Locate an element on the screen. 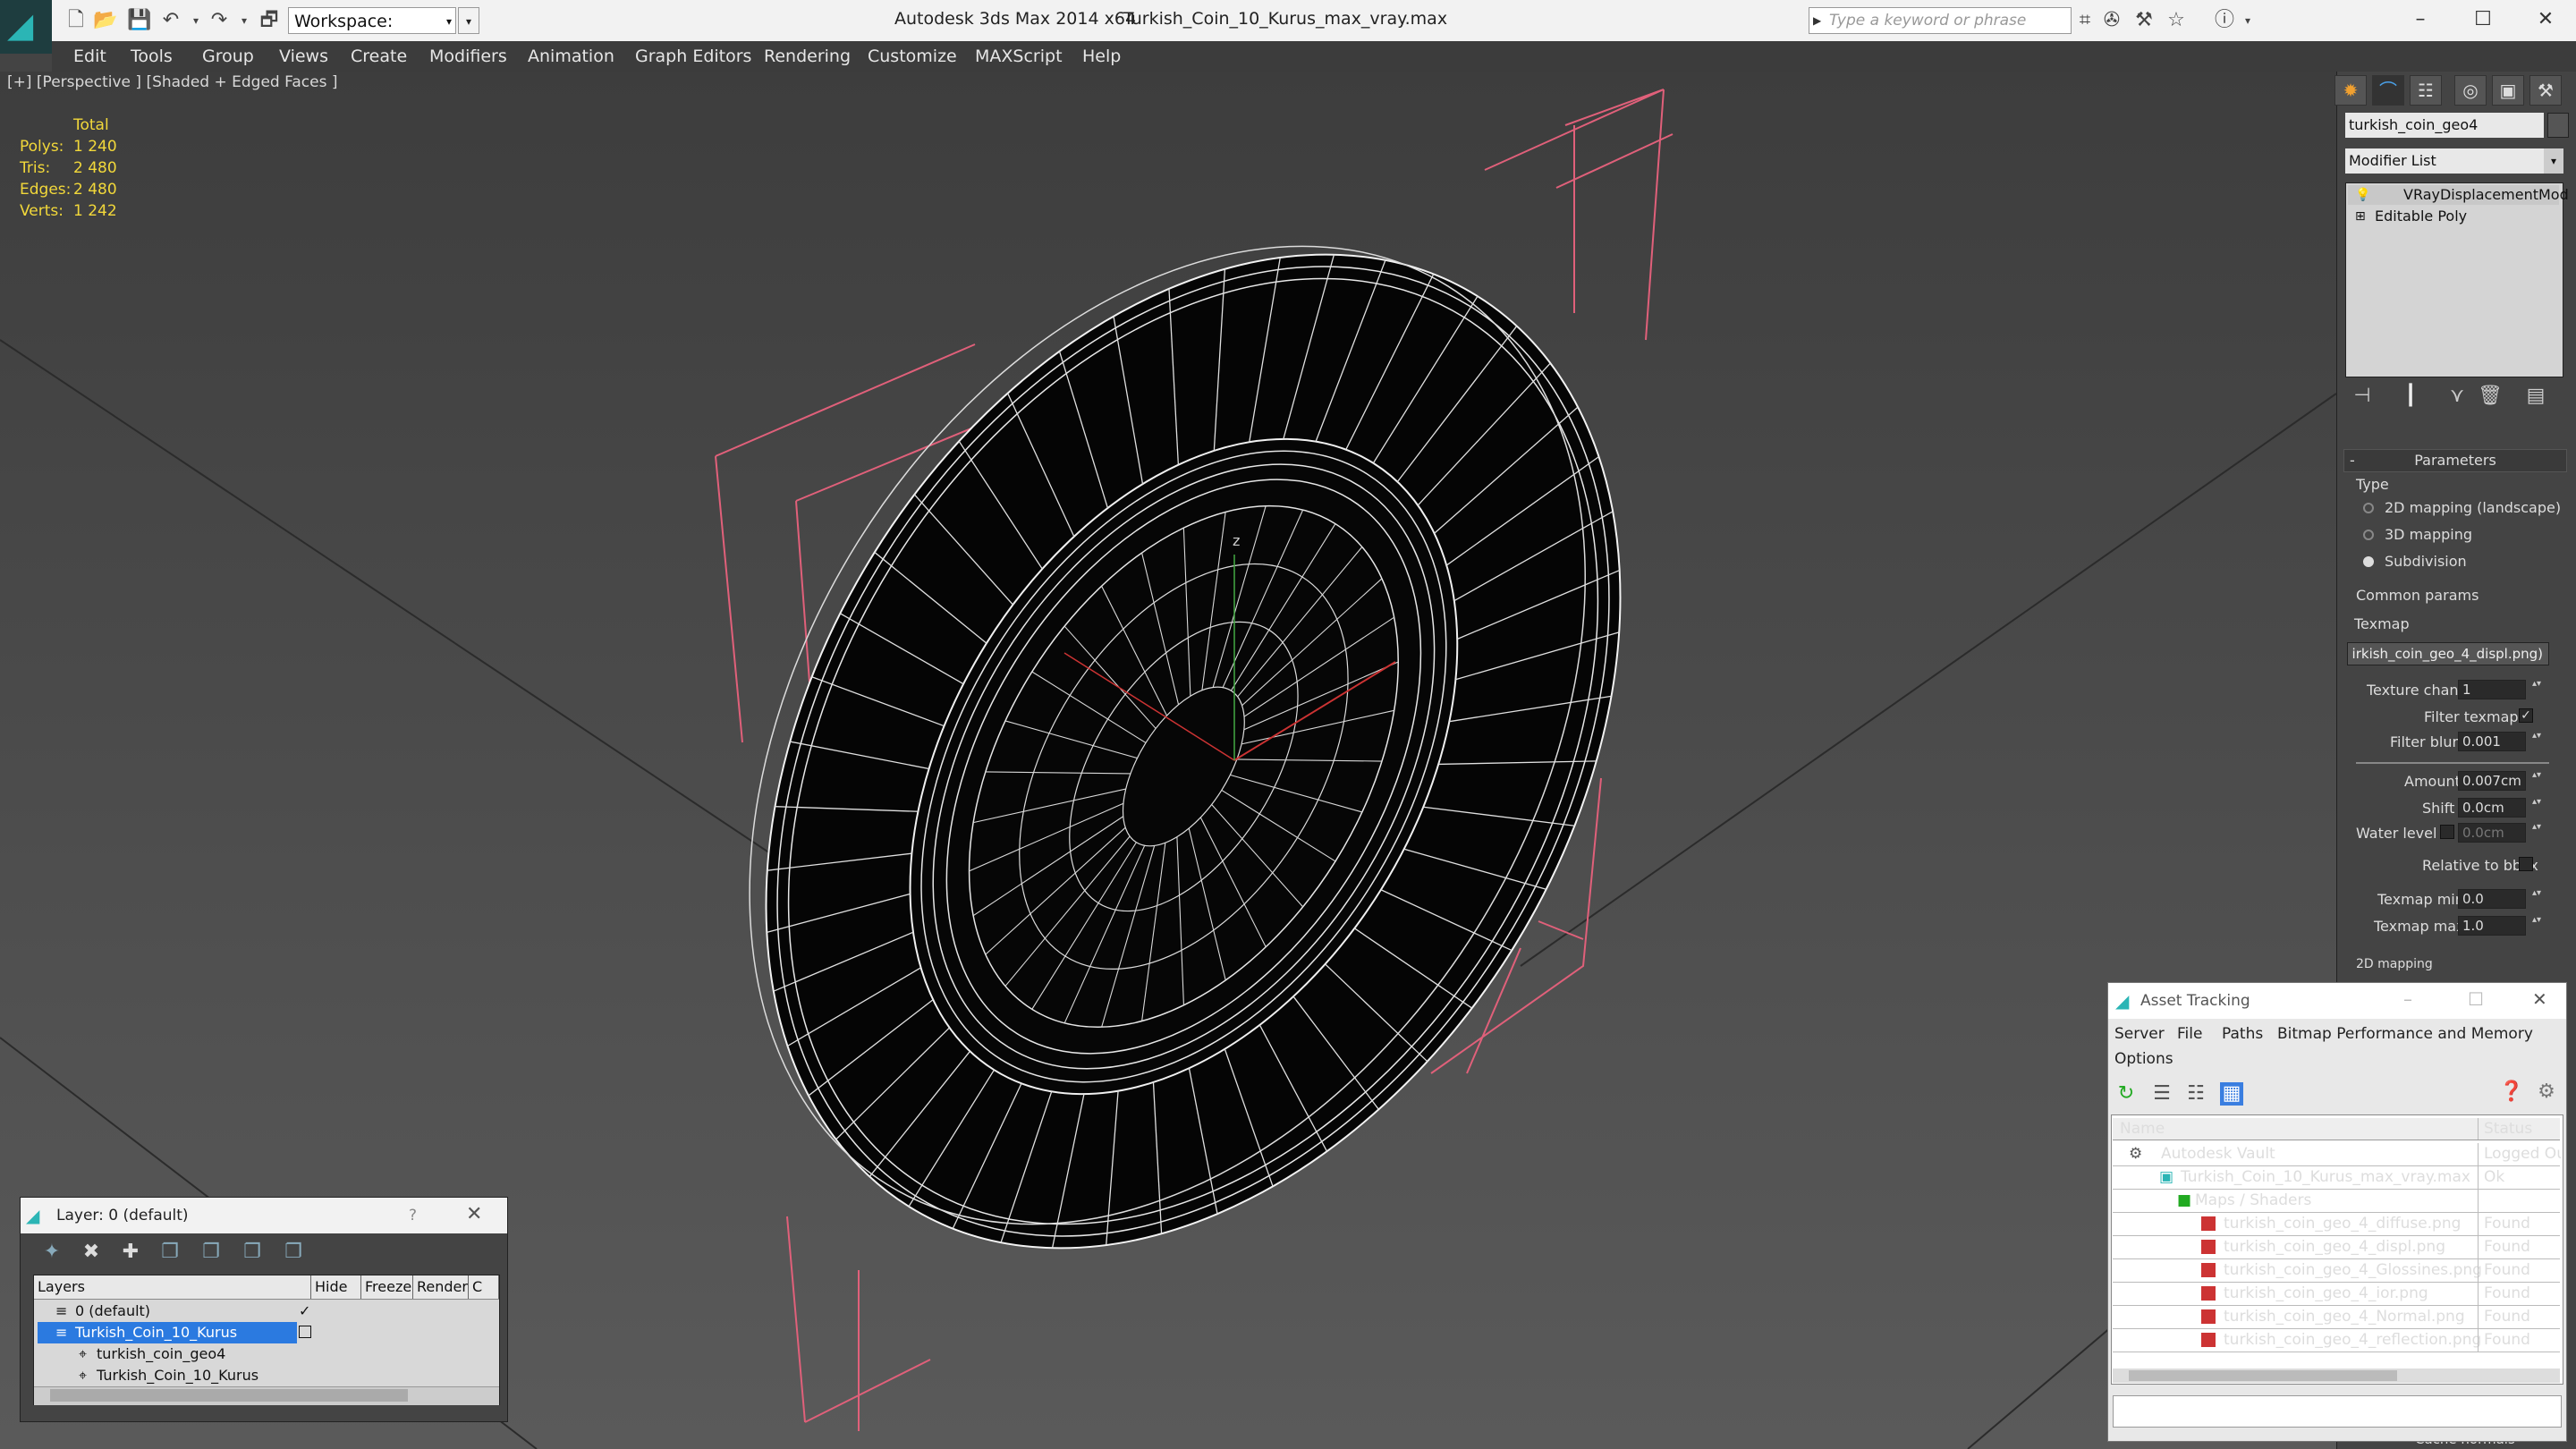  asset-dialog-titlebar: ◢ Asset Tracking – ☐ ✕ is located at coordinates (2337, 1001).